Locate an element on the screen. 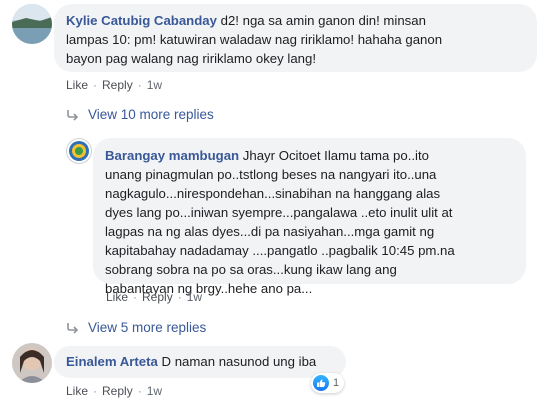  comment-bubble: Einalem Arteta D naman nasunod ung iba is located at coordinates (200, 362).